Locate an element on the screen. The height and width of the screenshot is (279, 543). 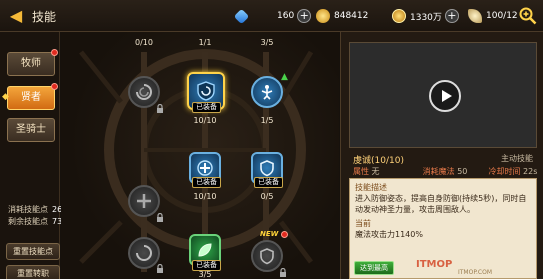
play-button is located at coordinates (445, 96).